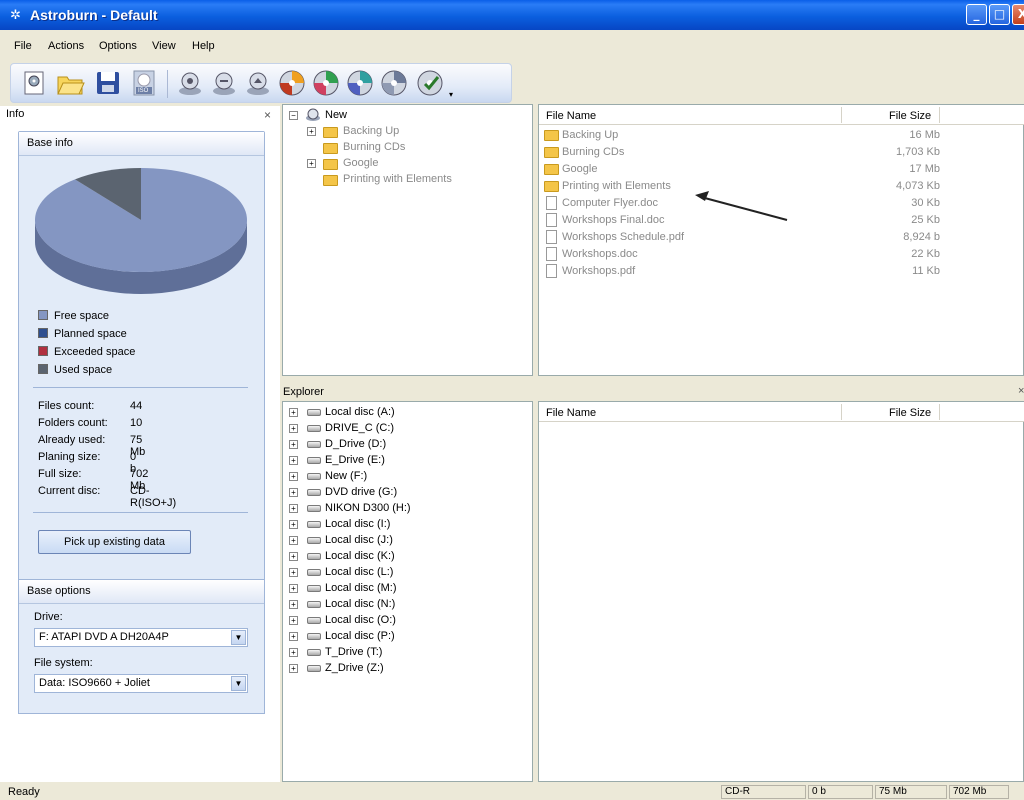 This screenshot has height=800, width=1024. What do you see at coordinates (779, 271) in the screenshot?
I see `list-item: Workshops.pdf 11 Kb` at bounding box center [779, 271].